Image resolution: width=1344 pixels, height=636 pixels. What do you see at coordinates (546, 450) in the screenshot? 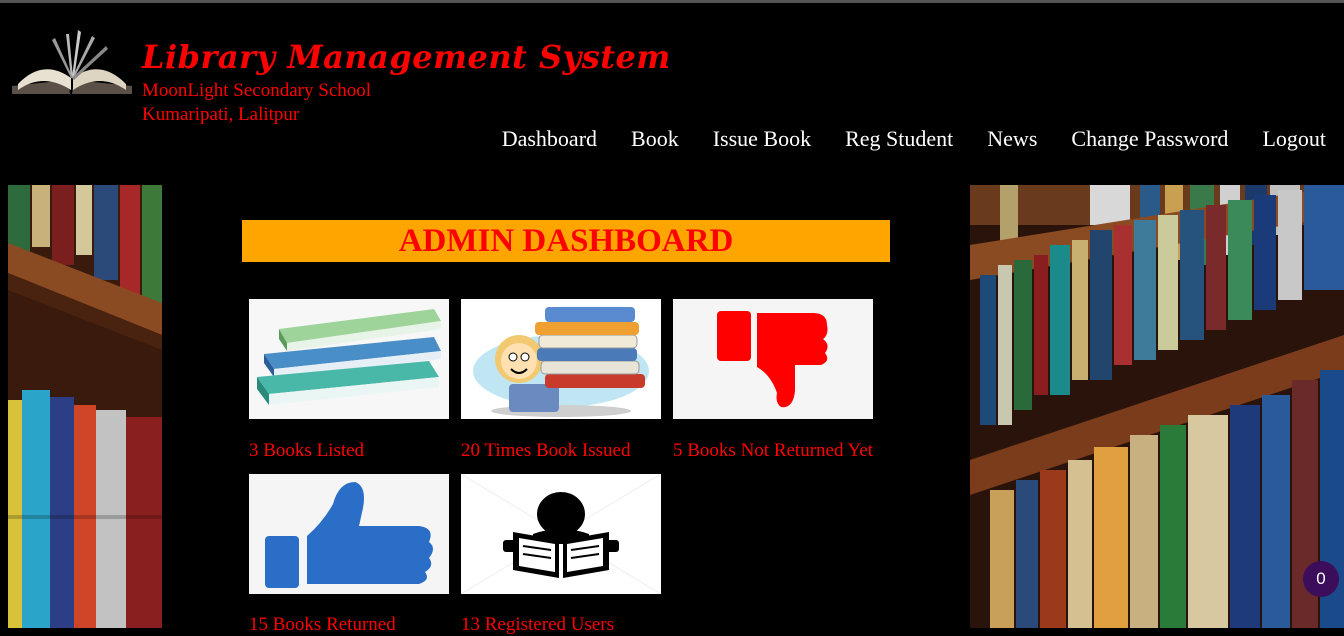
I see `books-issued-label: 20 Times Book Issued` at bounding box center [546, 450].